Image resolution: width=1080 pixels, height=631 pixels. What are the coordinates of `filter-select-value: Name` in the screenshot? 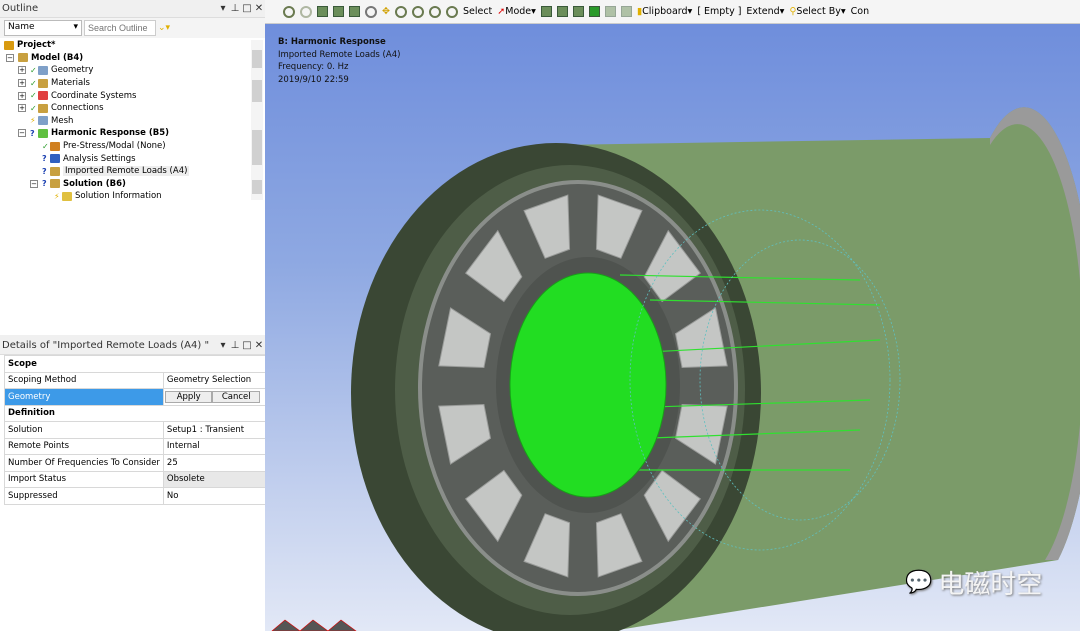 It's located at (21, 27).